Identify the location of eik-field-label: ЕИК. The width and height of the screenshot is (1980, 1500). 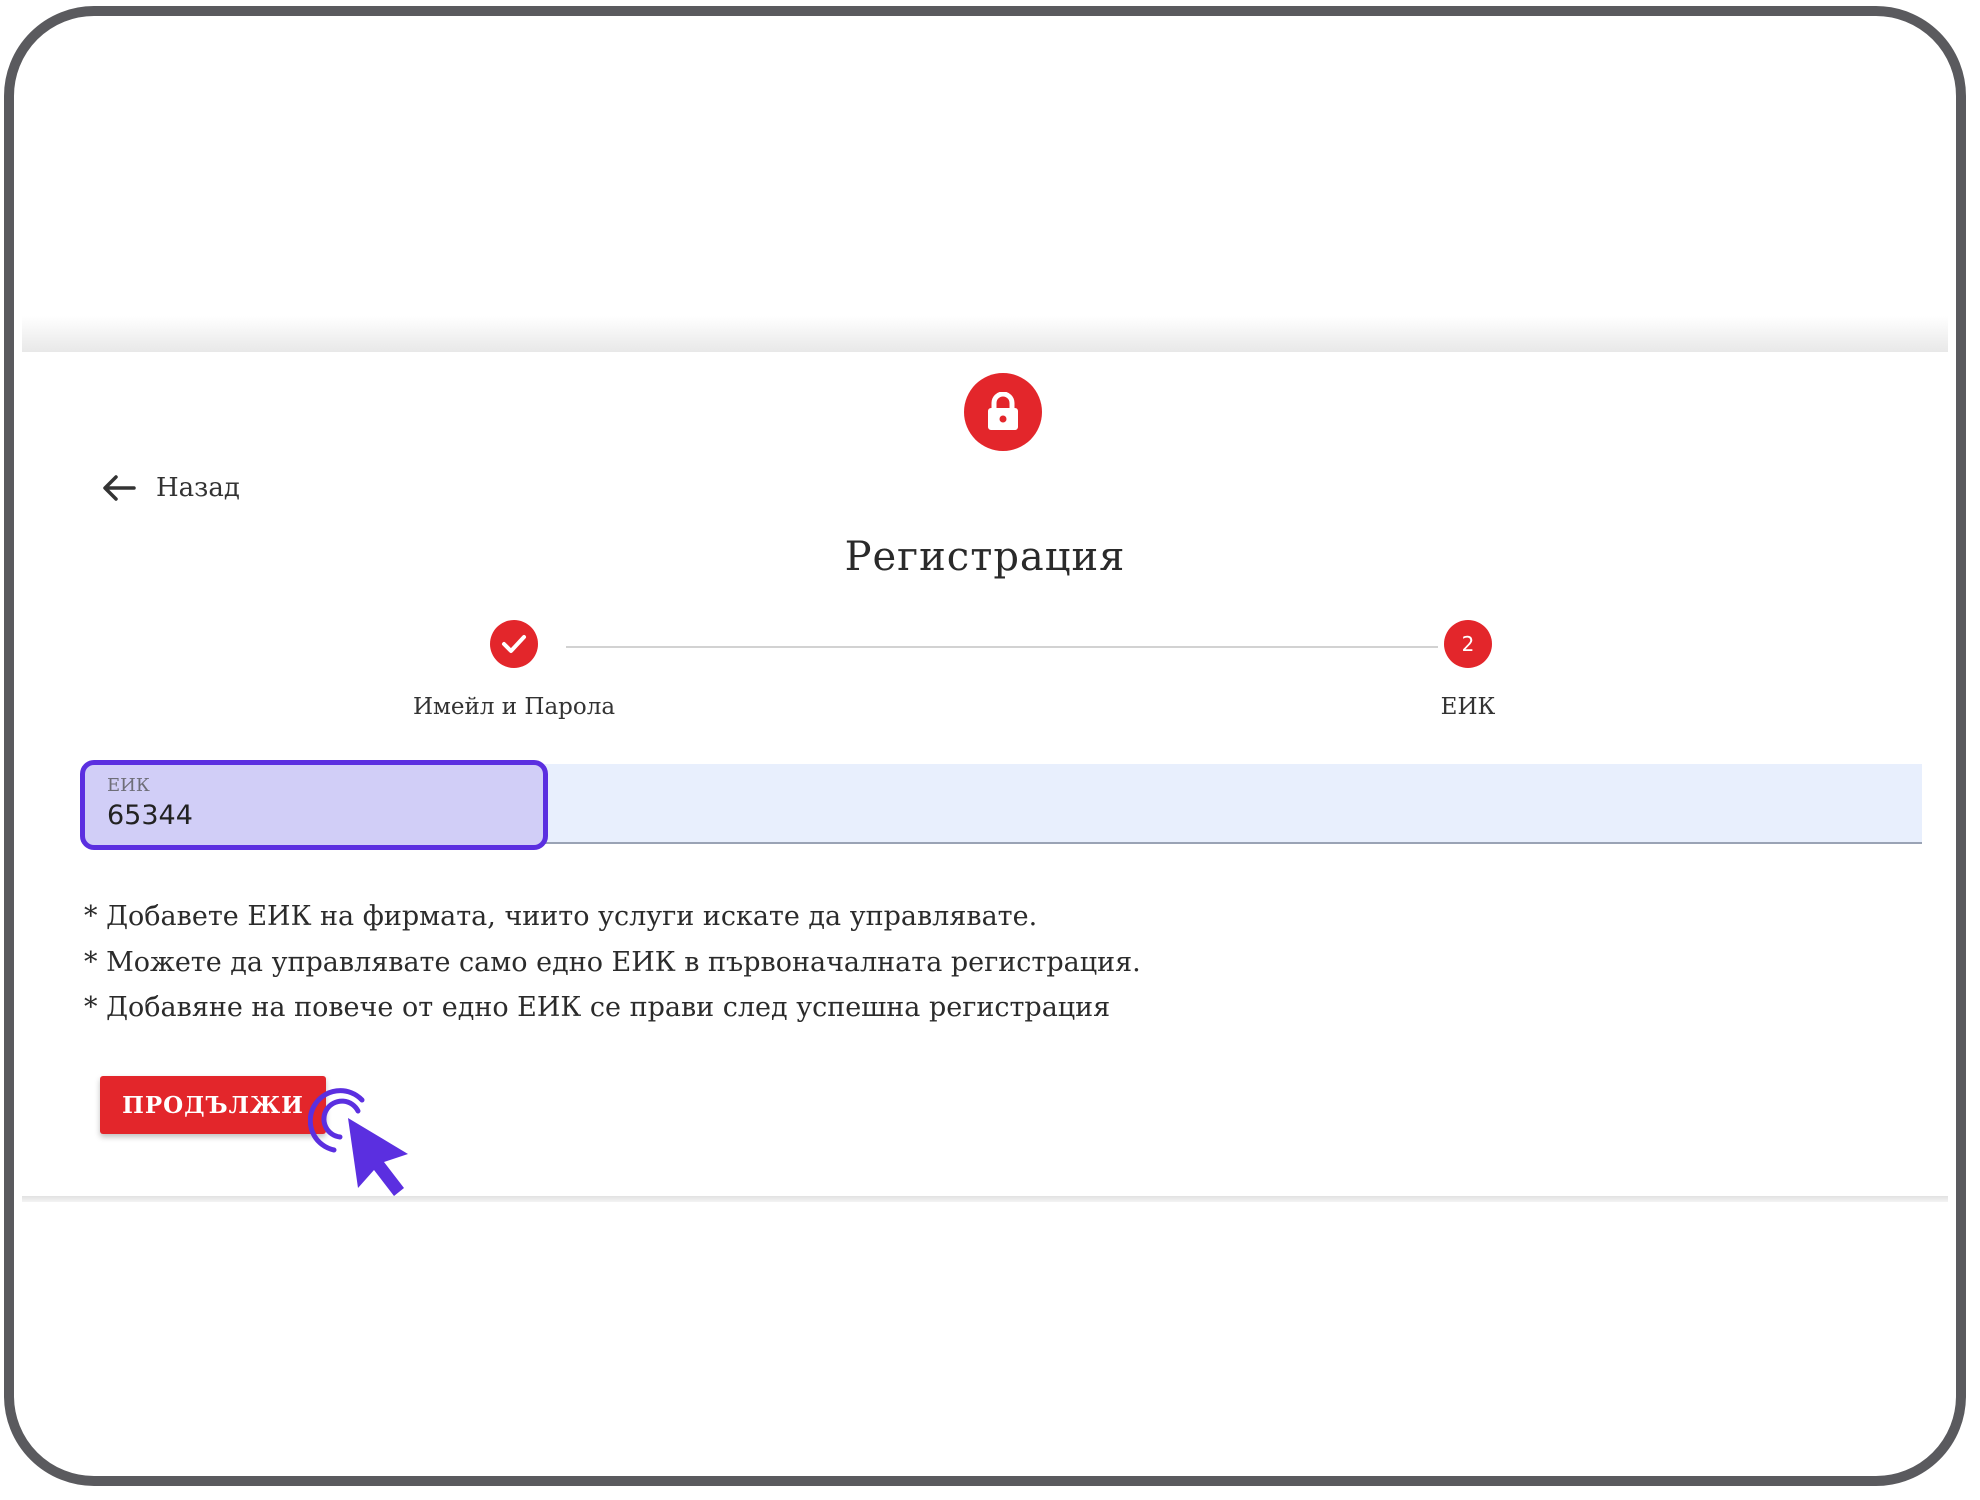
(128, 785).